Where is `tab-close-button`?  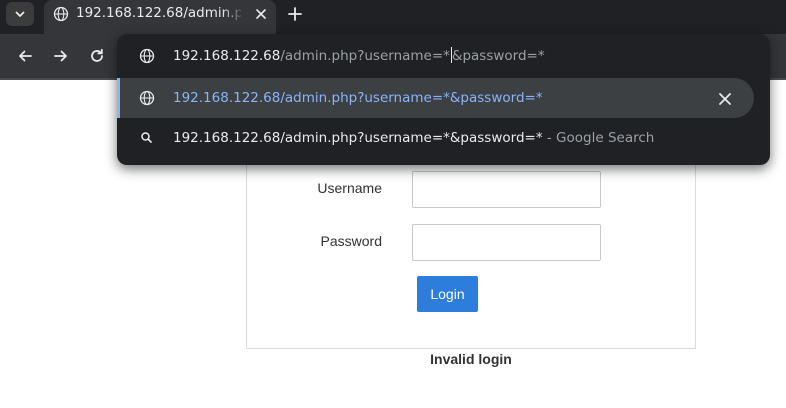
tab-close-button is located at coordinates (261, 14).